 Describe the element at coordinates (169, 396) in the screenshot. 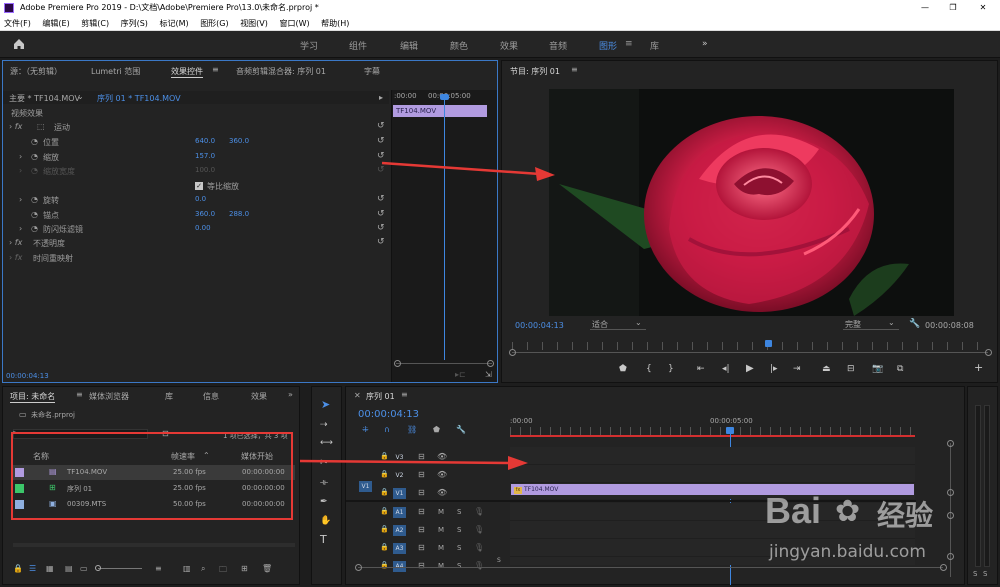

I see `tab-libraries: 库` at that location.